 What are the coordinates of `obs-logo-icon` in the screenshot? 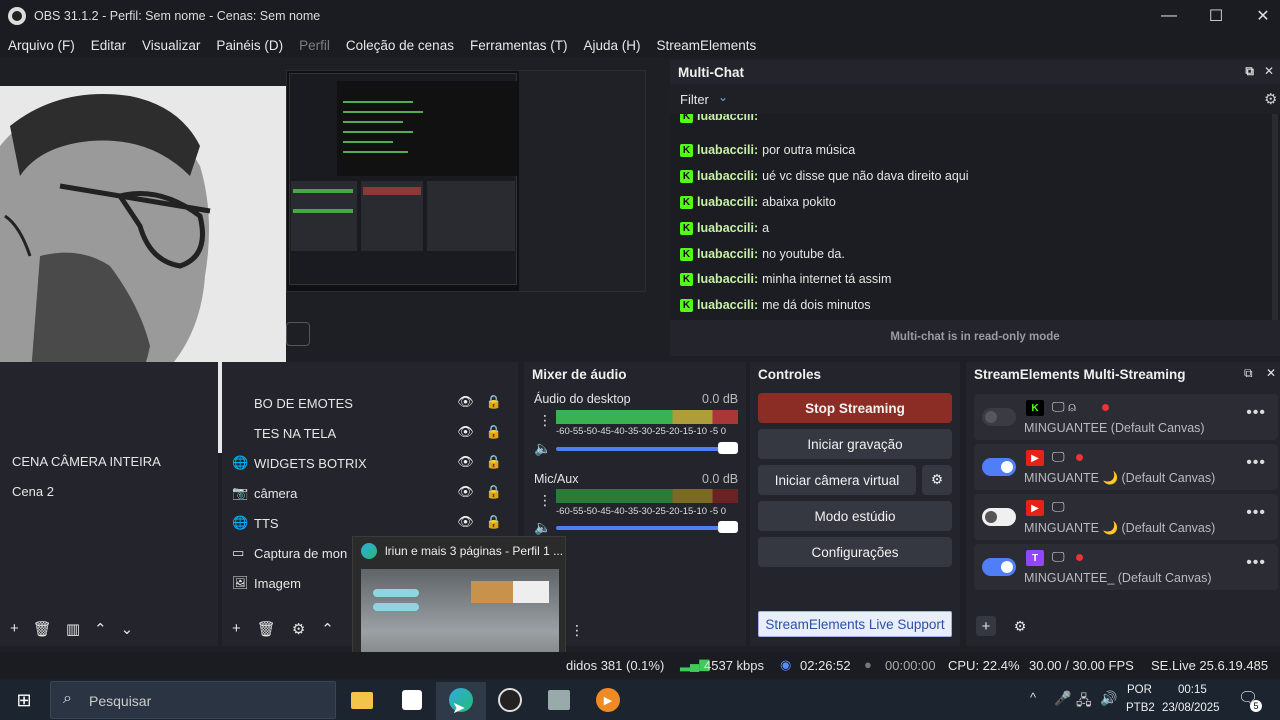 It's located at (17, 16).